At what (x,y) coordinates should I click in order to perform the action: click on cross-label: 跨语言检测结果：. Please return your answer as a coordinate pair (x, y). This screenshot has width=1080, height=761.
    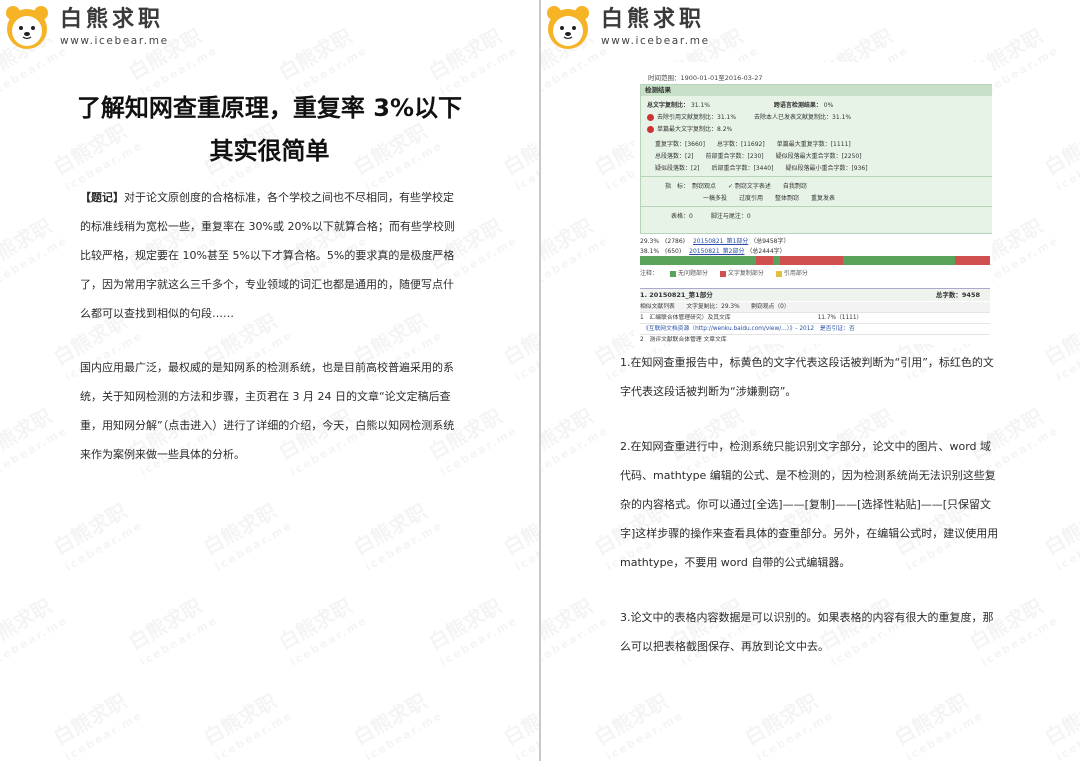
    Looking at the image, I should click on (797, 105).